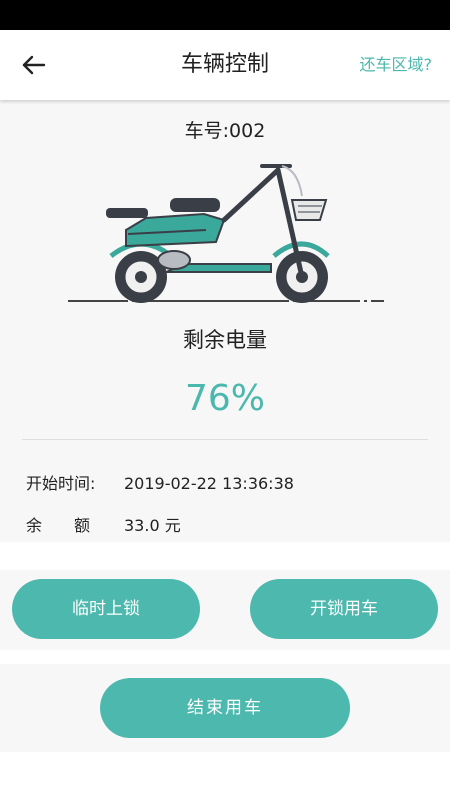 Image resolution: width=450 pixels, height=800 pixels. I want to click on start-time-label: 开始时间:, so click(61, 483).